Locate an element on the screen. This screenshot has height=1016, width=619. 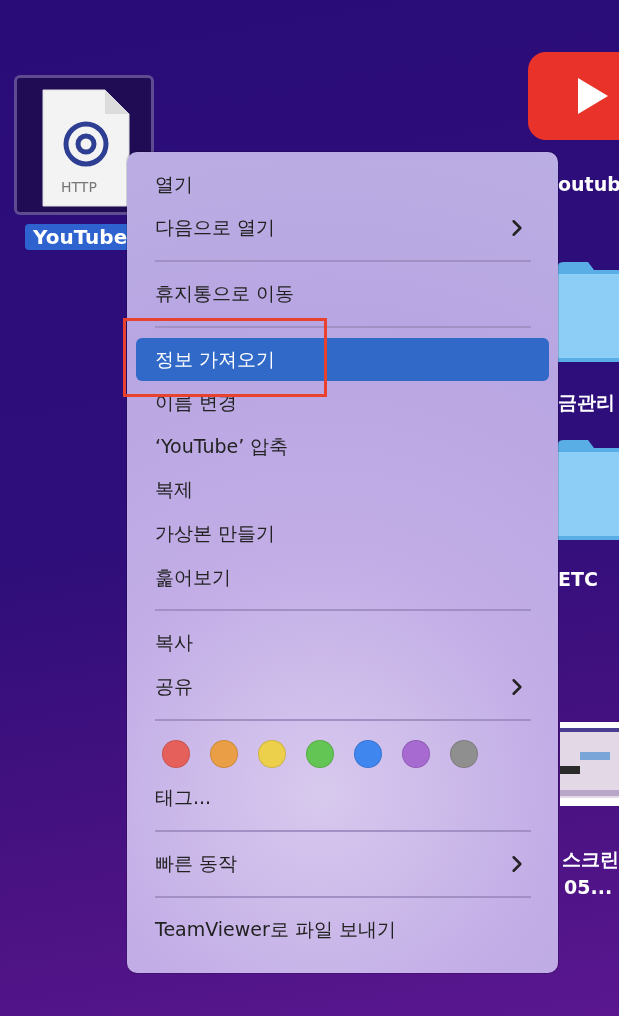
menu-item: 복사 is located at coordinates (342, 643).